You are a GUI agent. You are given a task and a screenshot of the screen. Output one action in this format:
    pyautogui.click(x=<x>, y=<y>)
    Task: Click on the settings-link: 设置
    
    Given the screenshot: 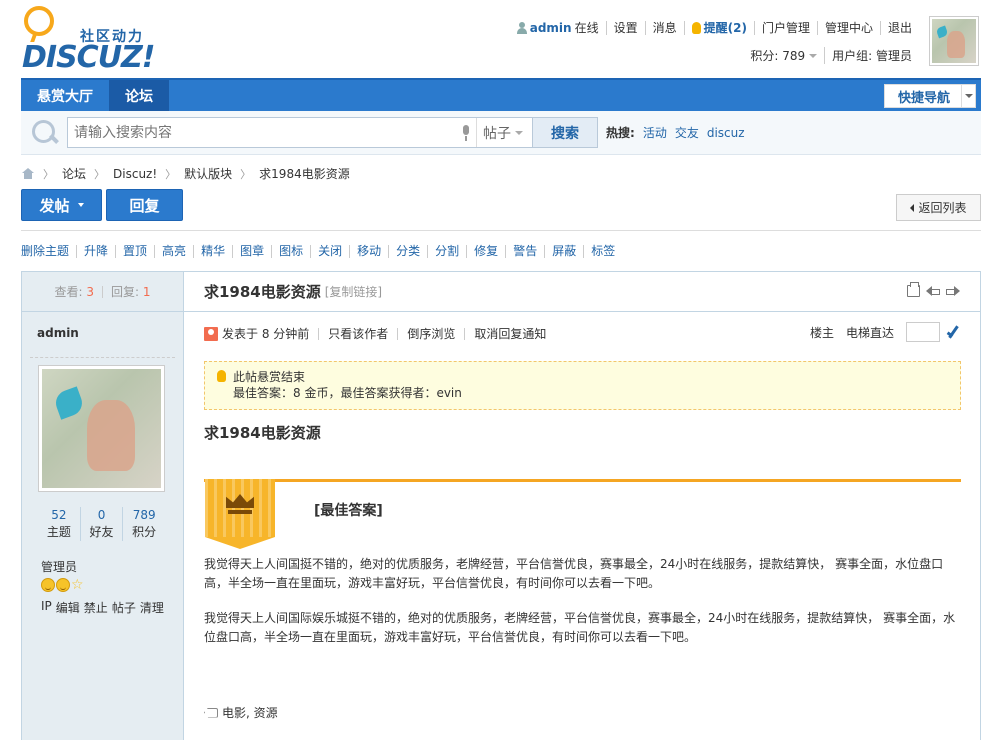 What is the action you would take?
    pyautogui.click(x=625, y=28)
    